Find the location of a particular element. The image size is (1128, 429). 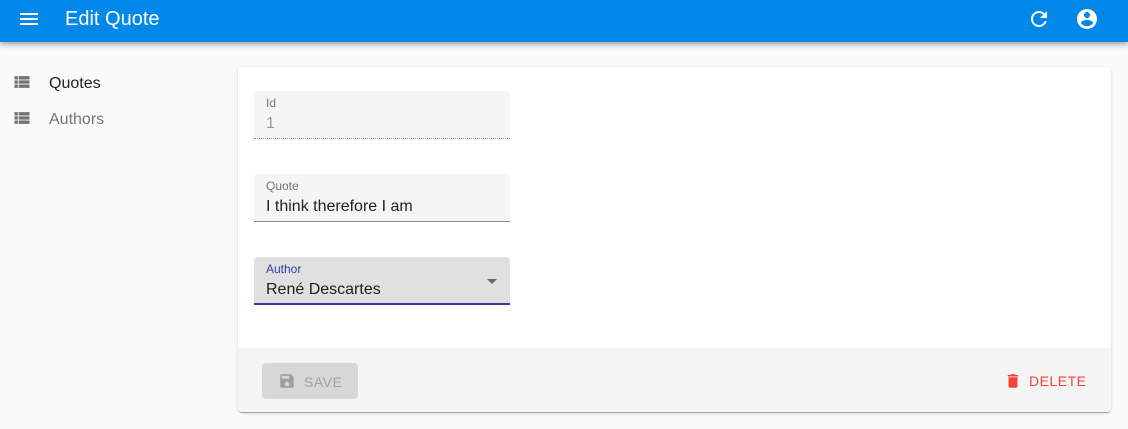

sidebar: Quotes Authors is located at coordinates (110, 102).